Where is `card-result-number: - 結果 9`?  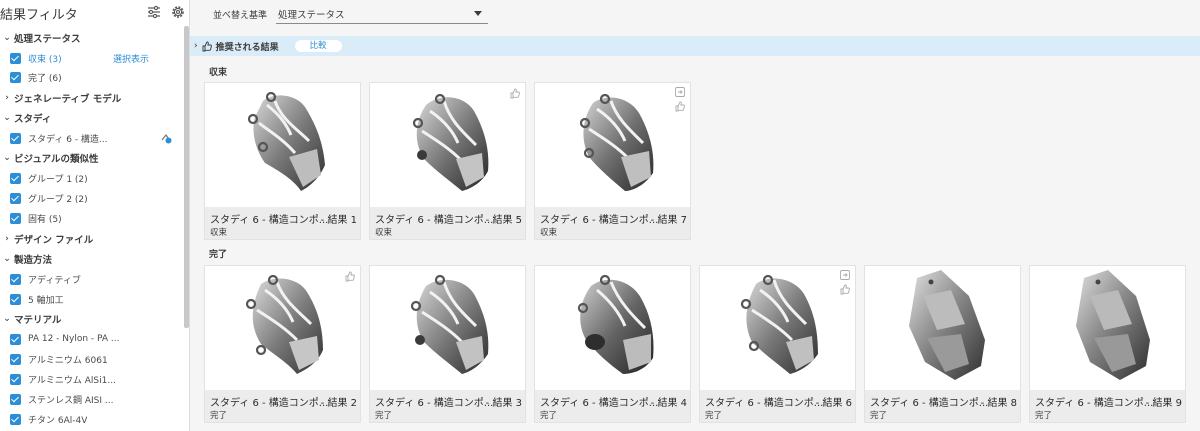 card-result-number: - 結果 9 is located at coordinates (1163, 403).